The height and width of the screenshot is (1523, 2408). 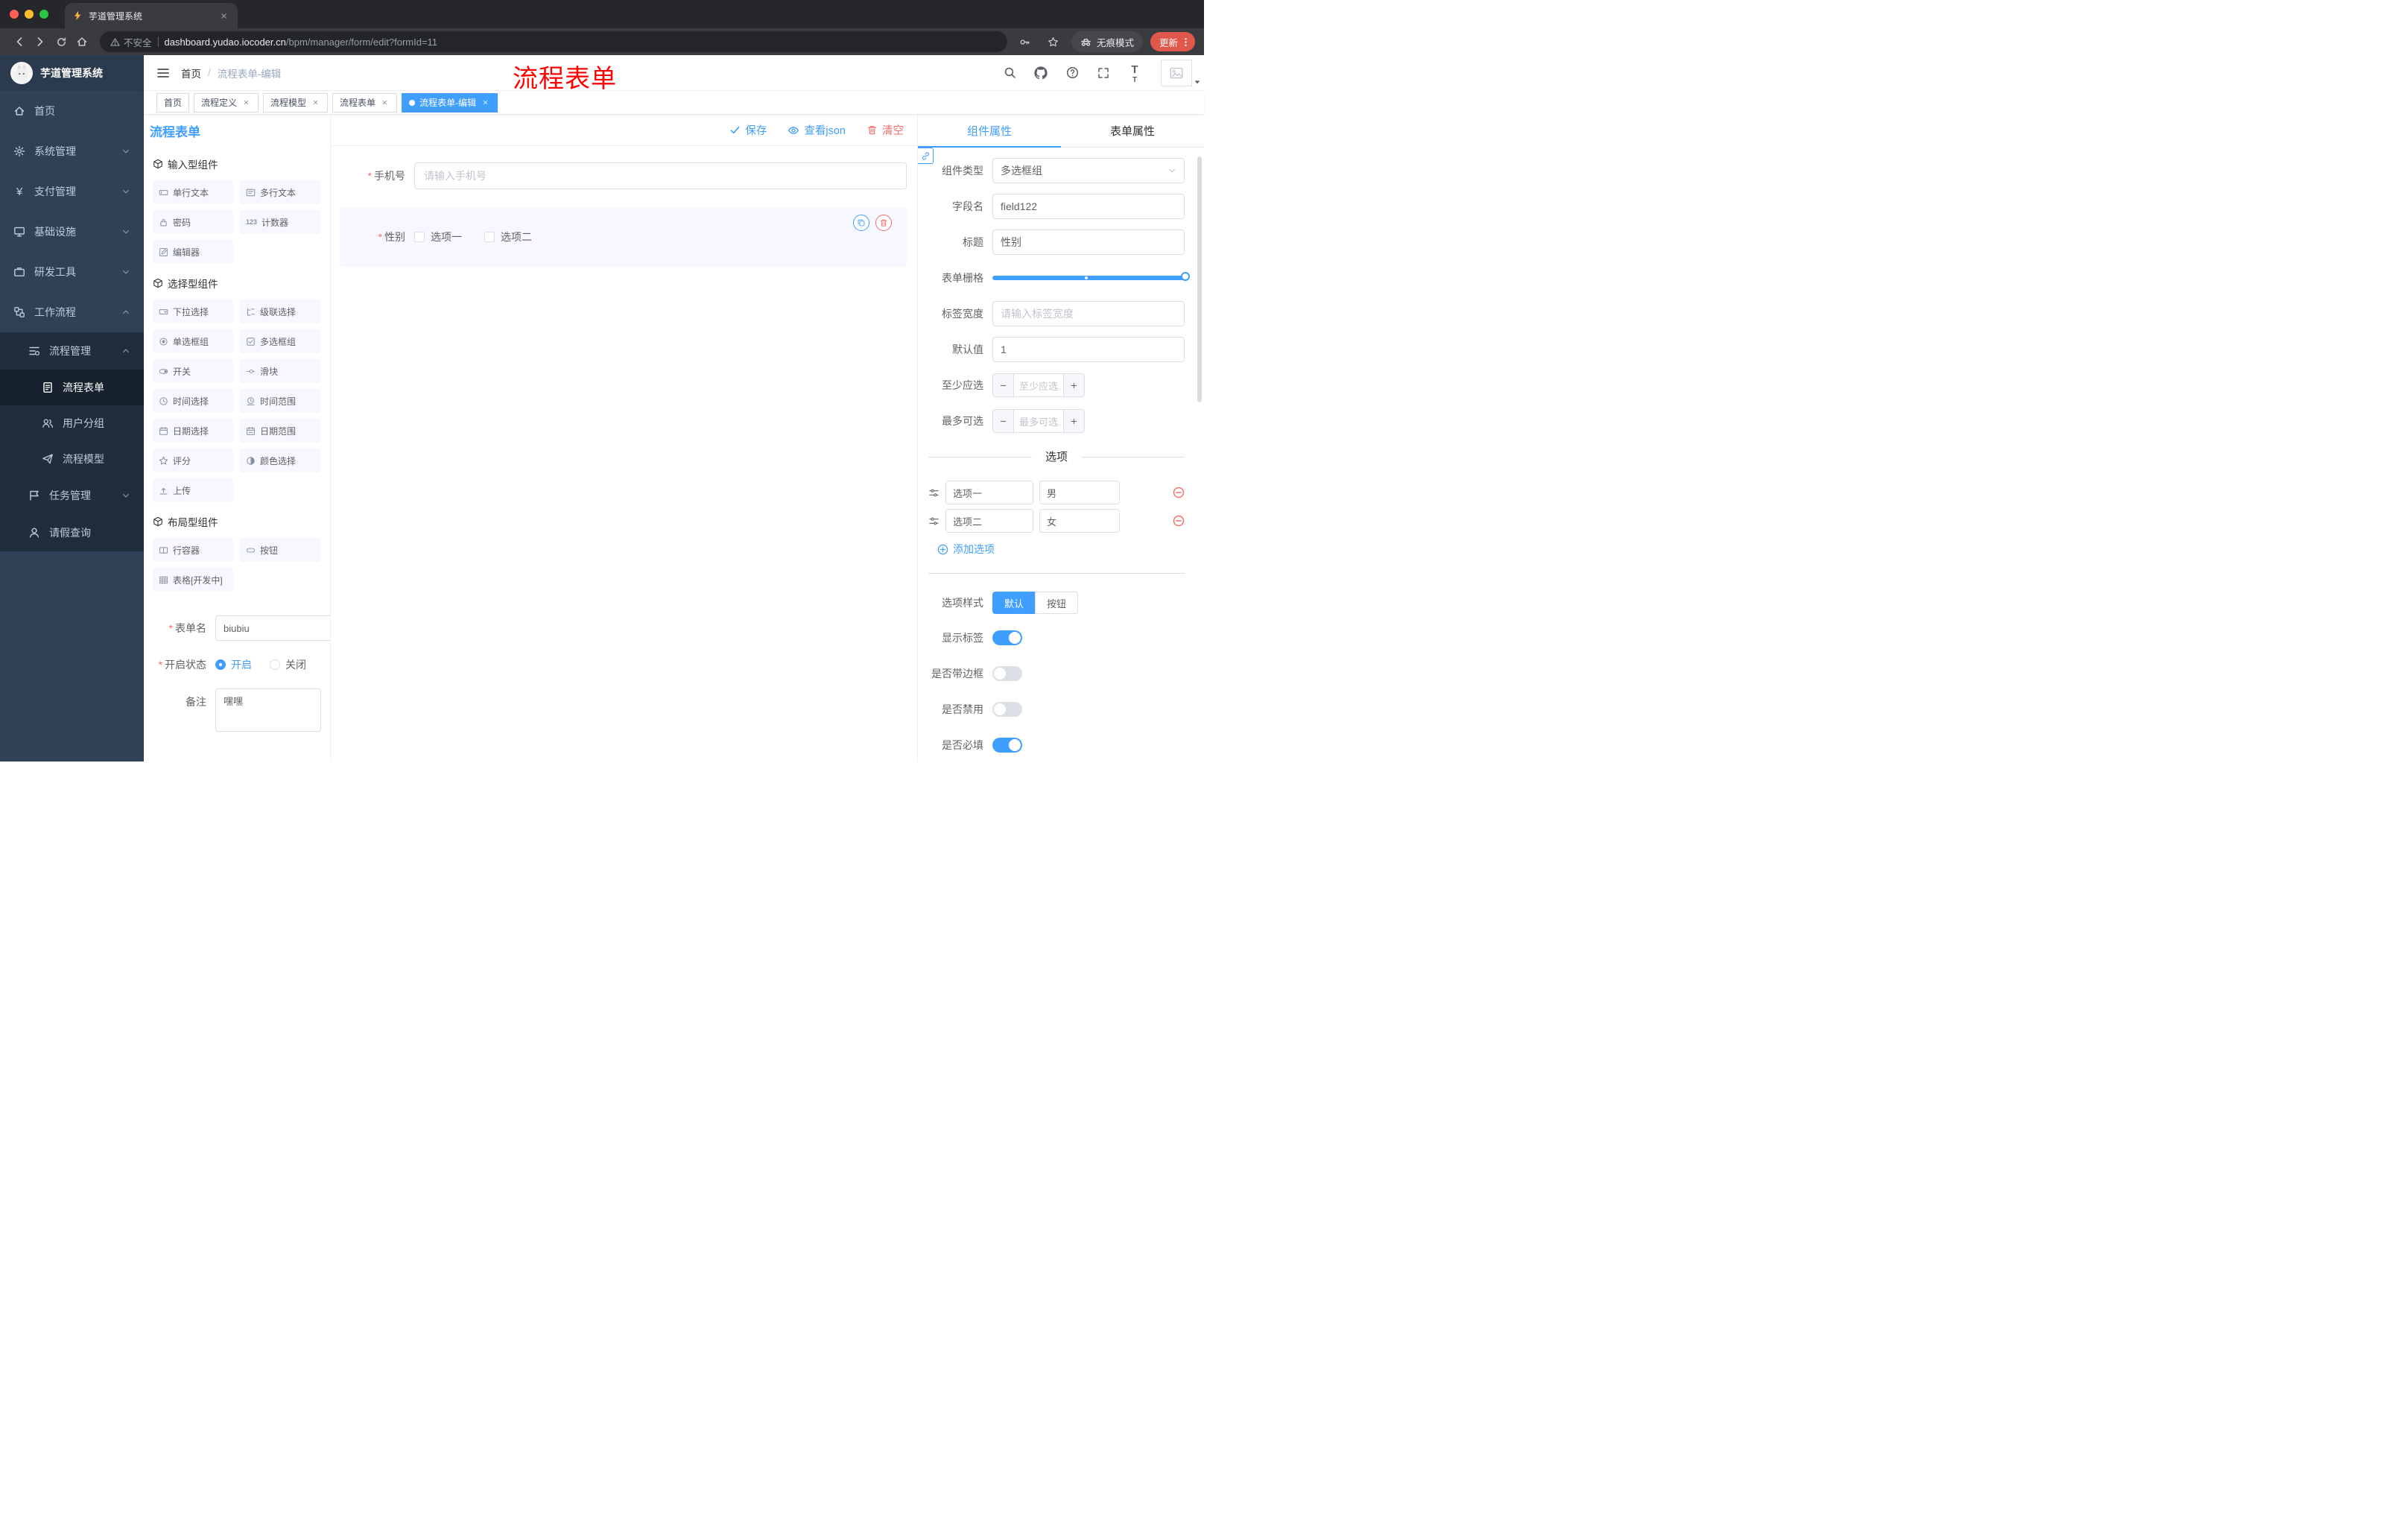 I want to click on tag-home: 首页, so click(x=173, y=102).